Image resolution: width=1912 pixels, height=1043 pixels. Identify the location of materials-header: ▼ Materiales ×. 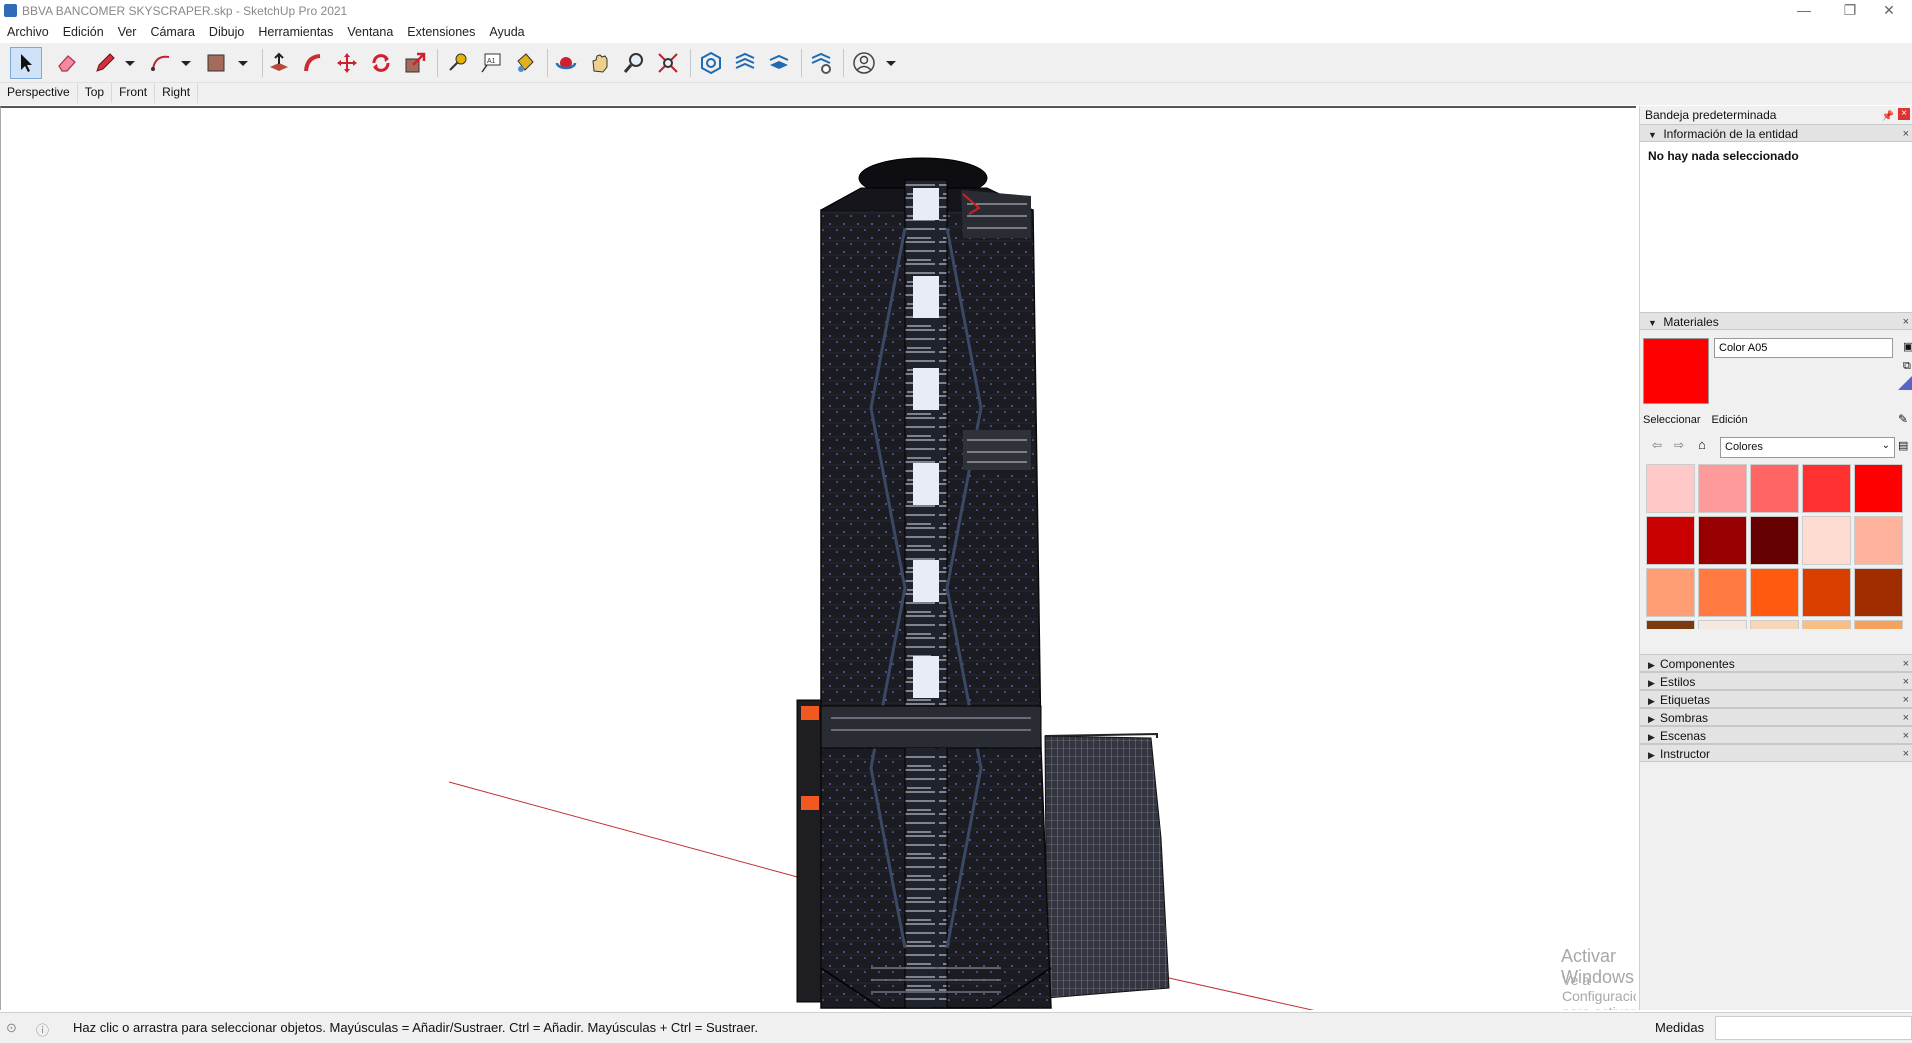
(1776, 321).